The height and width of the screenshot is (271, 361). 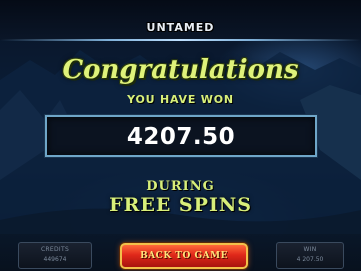 I want to click on credits-label: CREDITS, so click(x=55, y=249).